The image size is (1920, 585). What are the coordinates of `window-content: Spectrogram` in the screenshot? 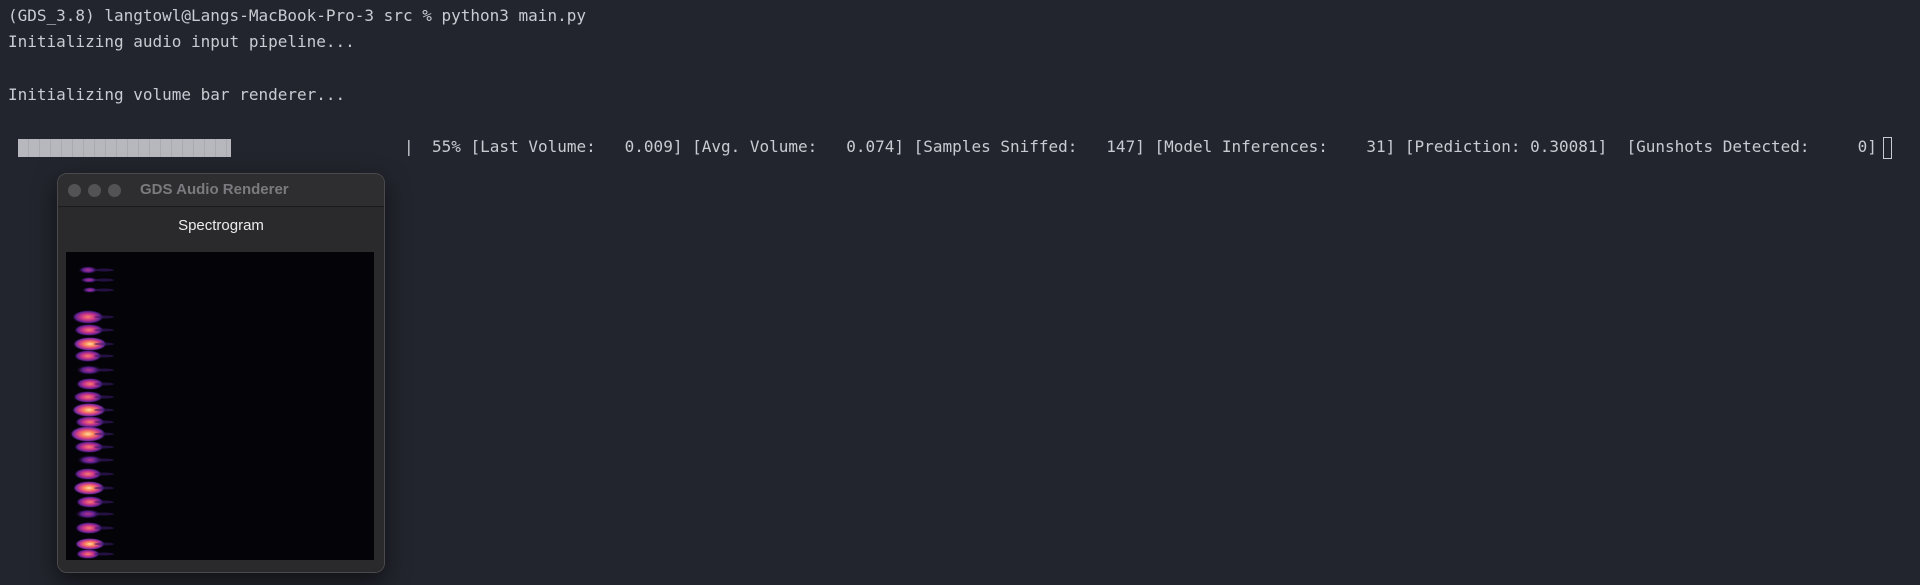 It's located at (221, 389).